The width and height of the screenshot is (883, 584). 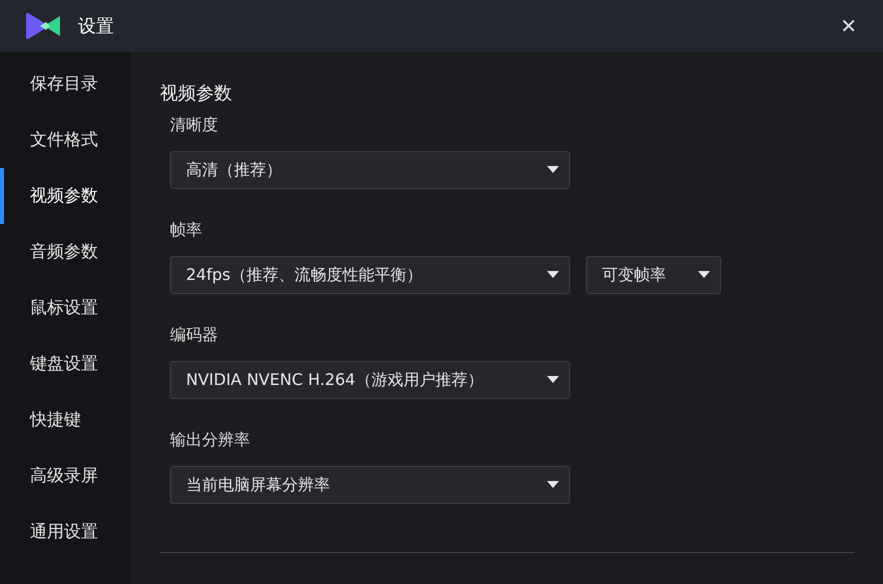 What do you see at coordinates (65, 476) in the screenshot?
I see `sidebar-item: 高级录屏` at bounding box center [65, 476].